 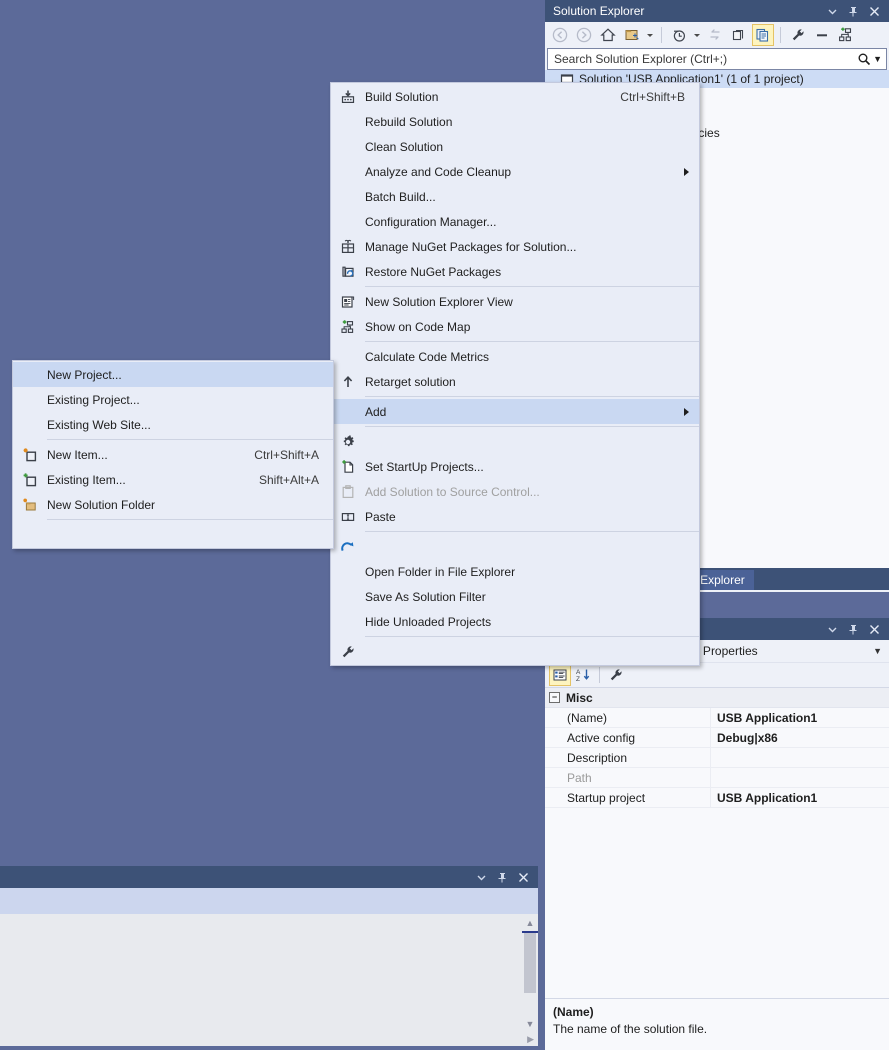 I want to click on property-row: (Name) USB Application1, so click(x=717, y=718).